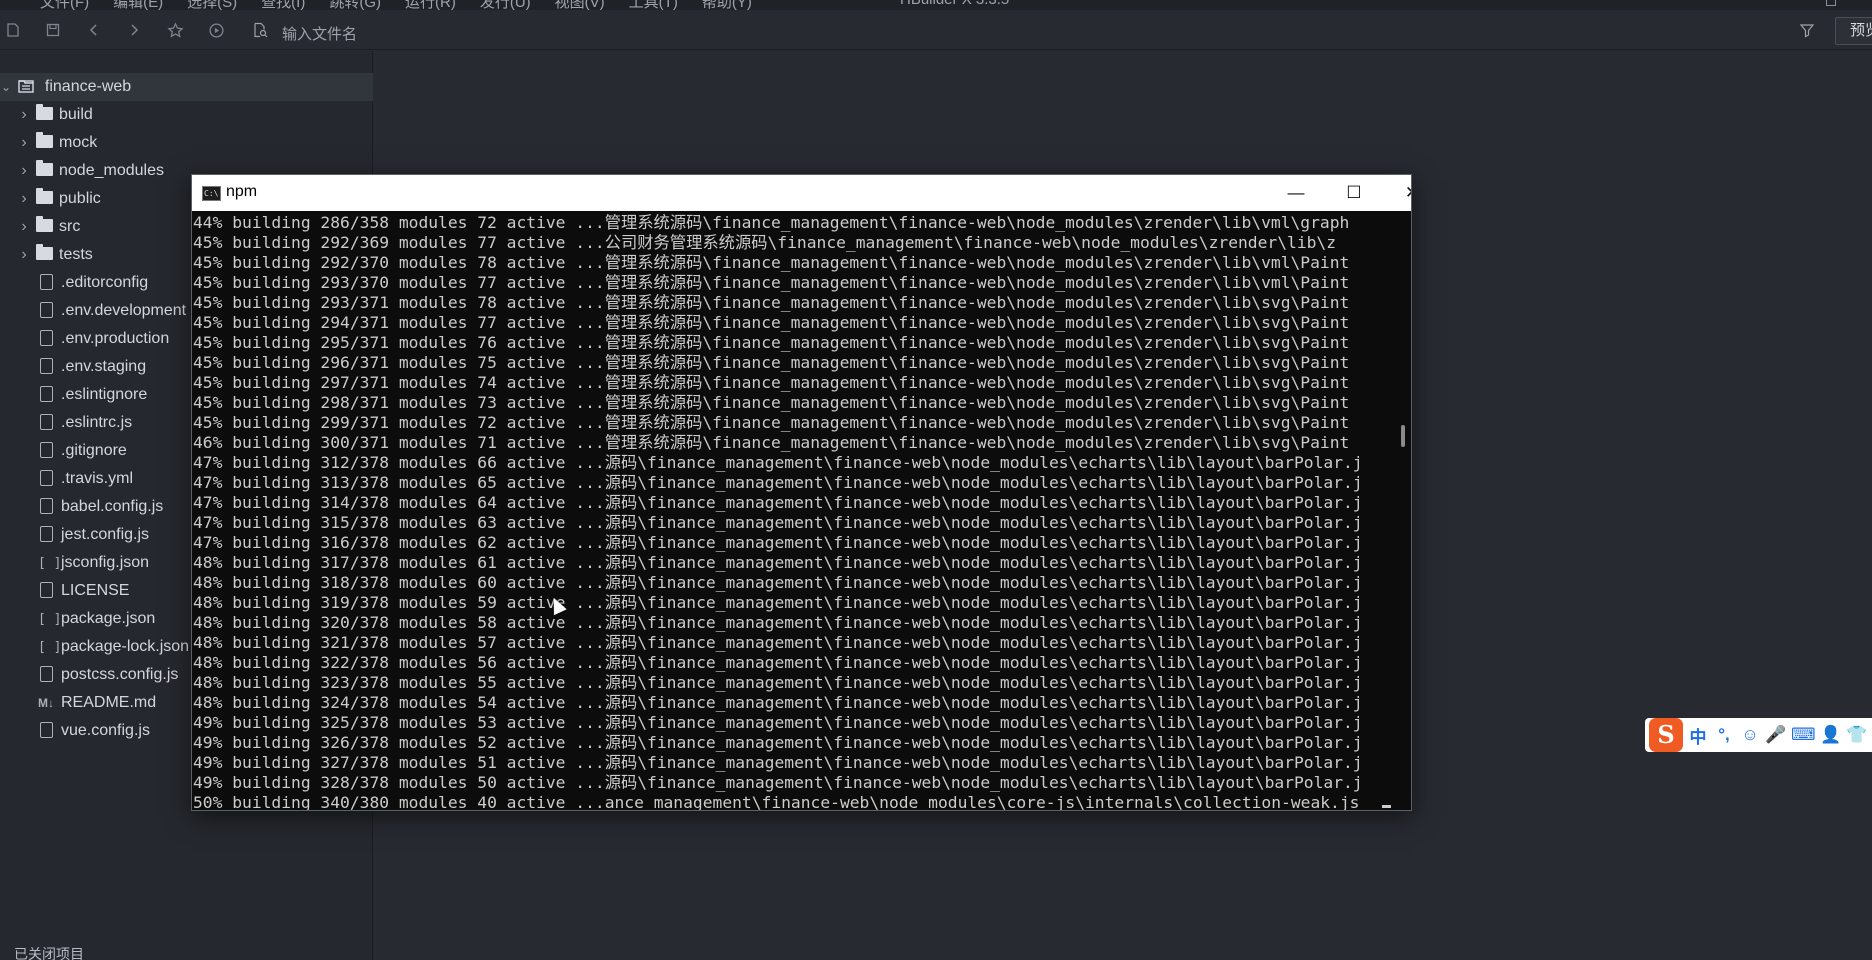 The image size is (1872, 960). I want to click on preview-button: 预览, so click(1853, 31).